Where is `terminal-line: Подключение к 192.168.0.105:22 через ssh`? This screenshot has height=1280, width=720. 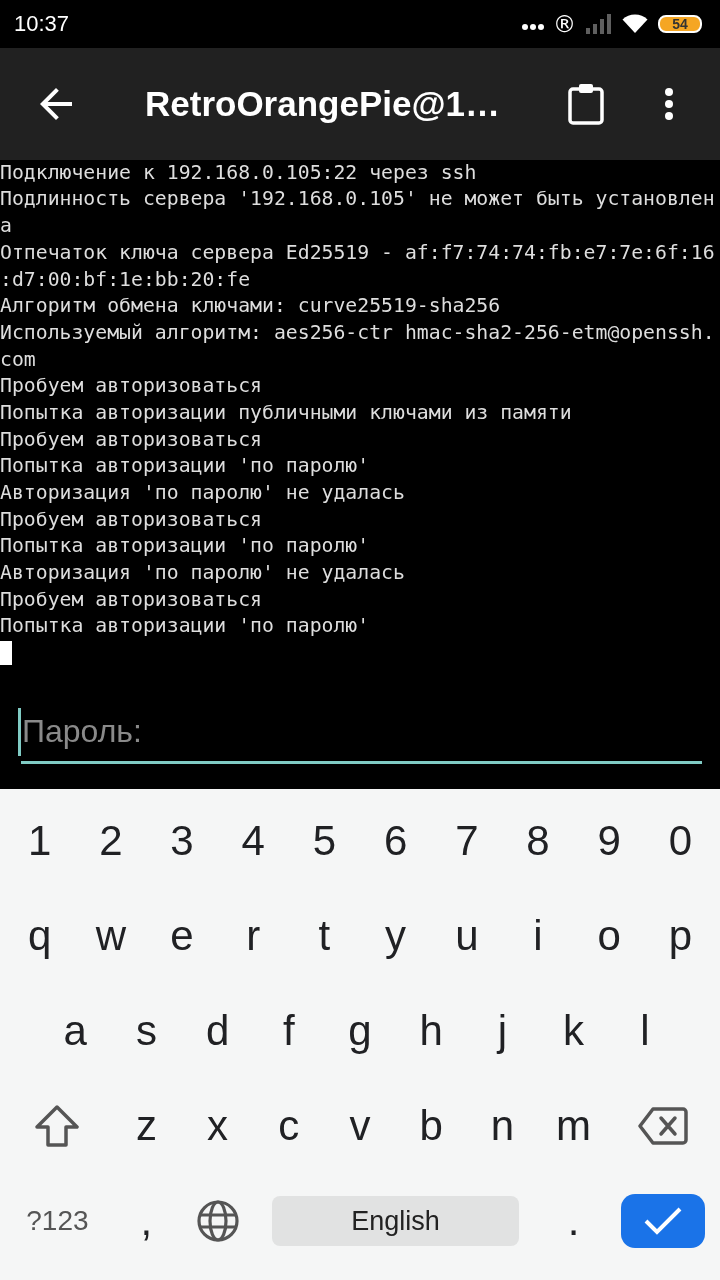
terminal-line: Подключение к 192.168.0.105:22 через ssh is located at coordinates (239, 172).